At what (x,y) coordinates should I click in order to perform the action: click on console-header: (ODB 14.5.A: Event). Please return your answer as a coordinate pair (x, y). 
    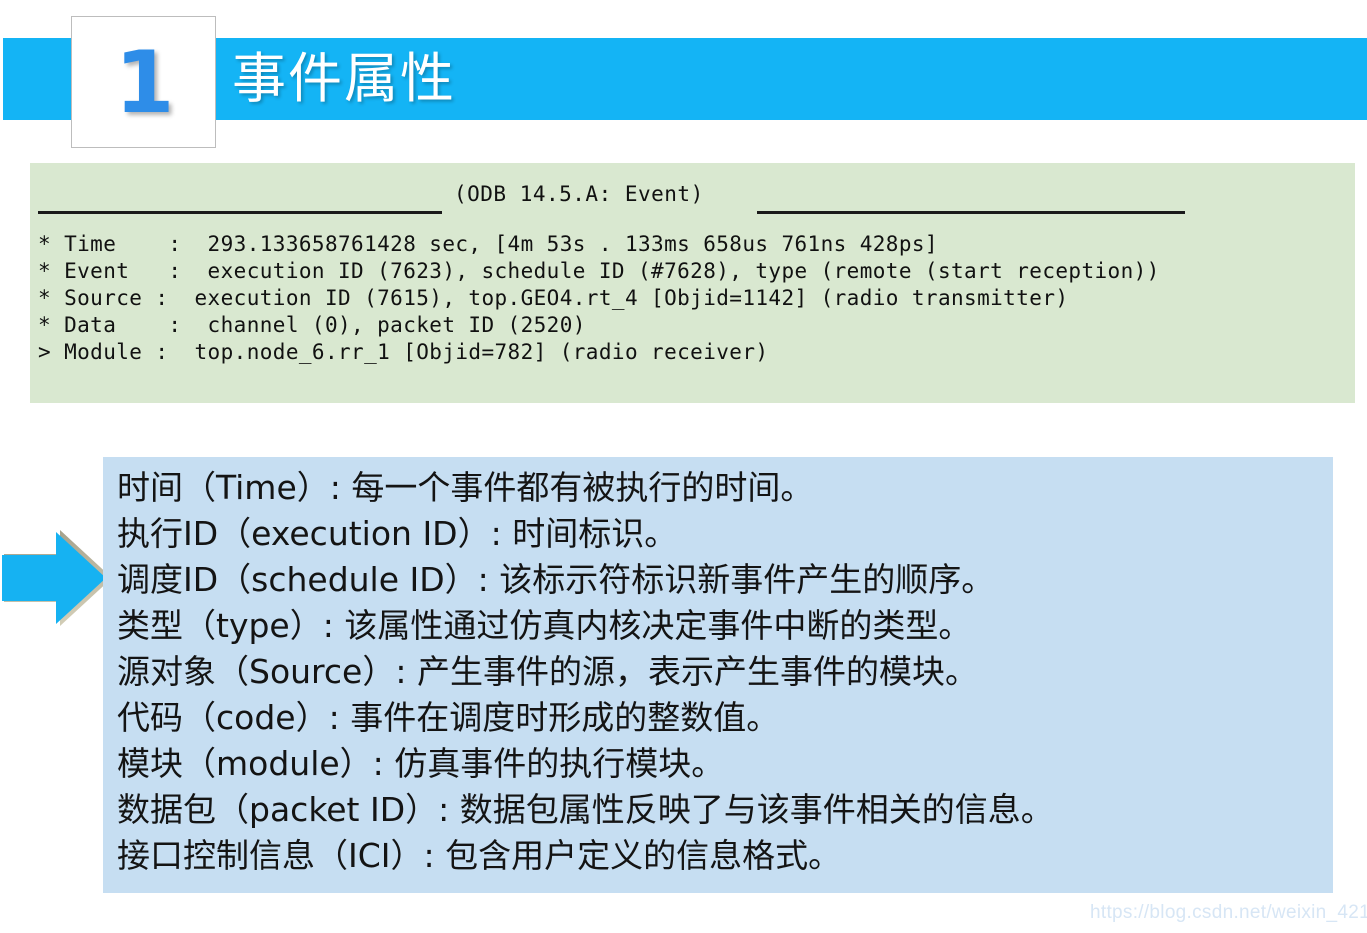
    Looking at the image, I should click on (692, 198).